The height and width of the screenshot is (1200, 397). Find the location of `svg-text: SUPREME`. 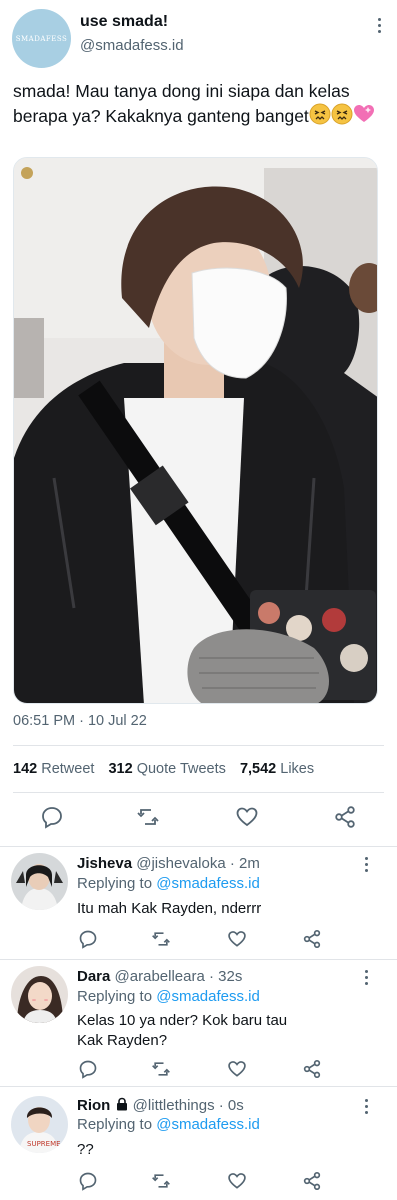

svg-text: SUPREME is located at coordinates (44, 1144).